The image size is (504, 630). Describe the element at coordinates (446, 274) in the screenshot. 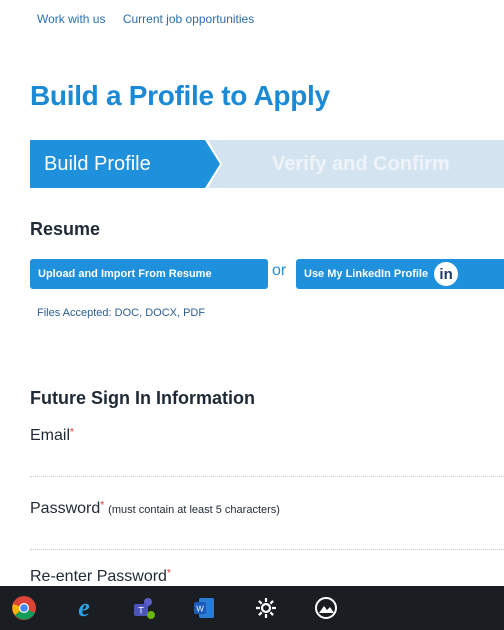

I see `linkedin-icon: in` at that location.